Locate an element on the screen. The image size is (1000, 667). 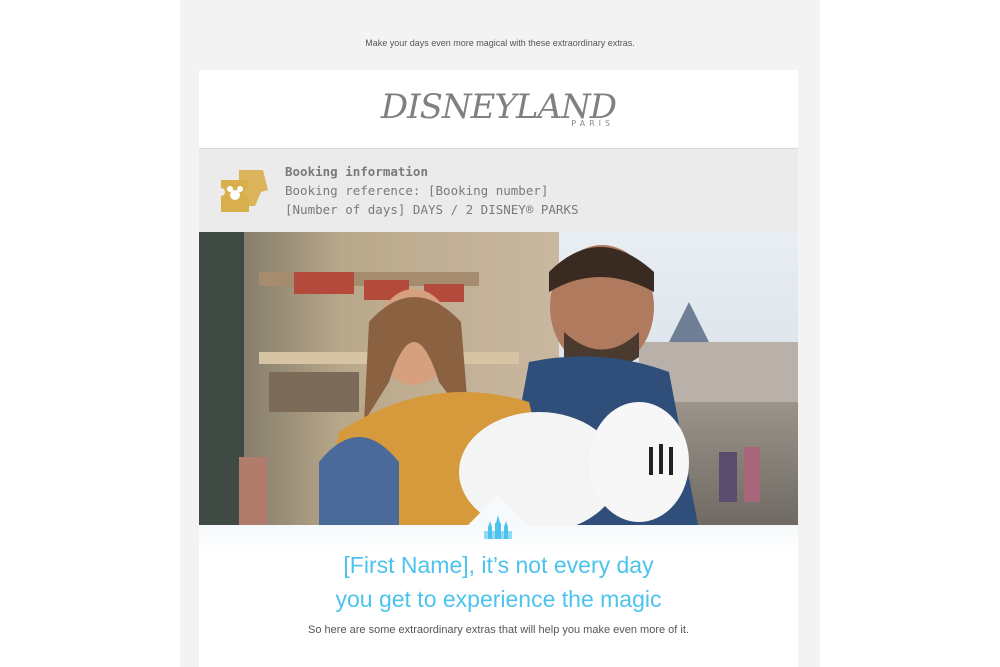
logo-header: DISNEYLAND PARIS is located at coordinates (498, 109).